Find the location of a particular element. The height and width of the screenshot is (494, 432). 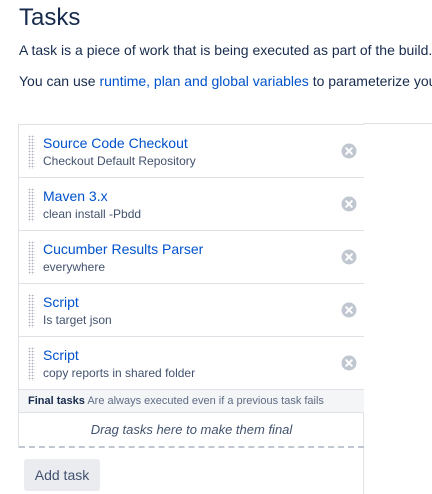

variables-hint-suffix: to parameterize you is located at coordinates (370, 81).